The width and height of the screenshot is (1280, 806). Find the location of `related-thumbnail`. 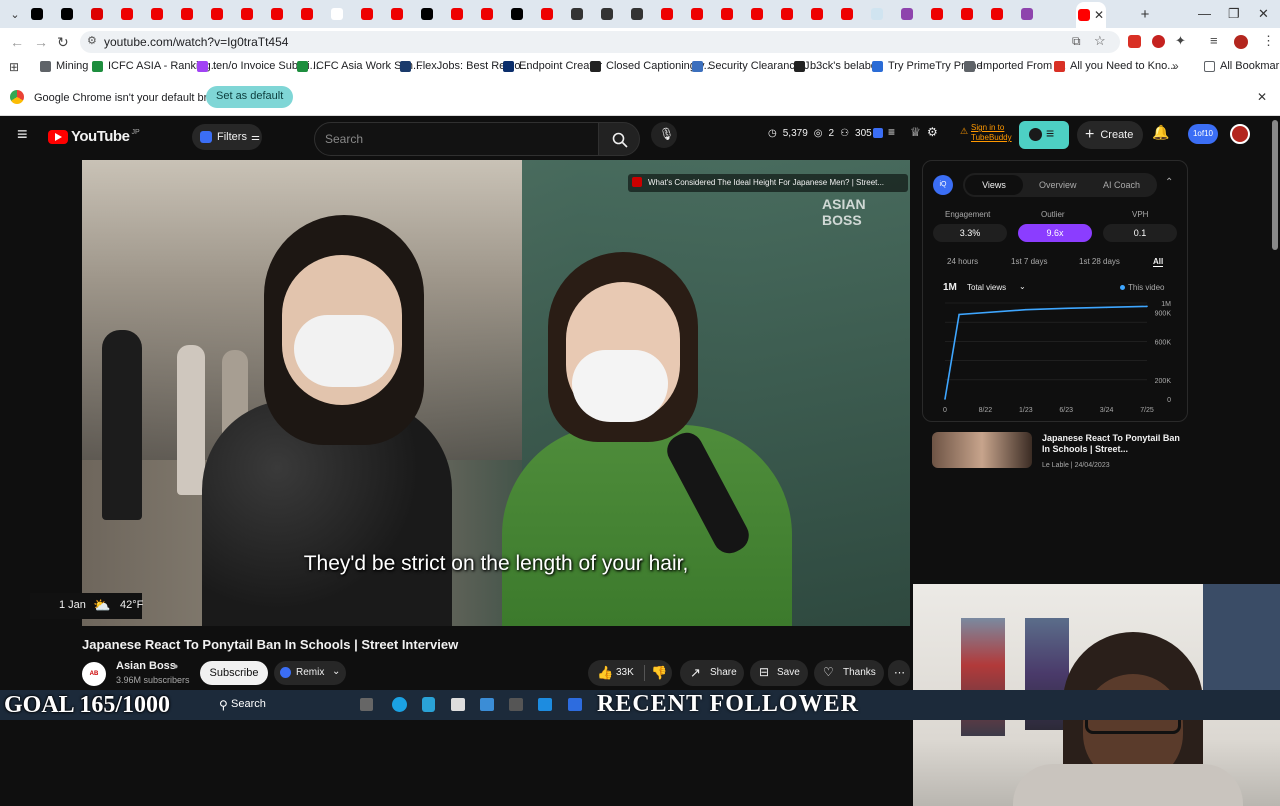

related-thumbnail is located at coordinates (982, 450).